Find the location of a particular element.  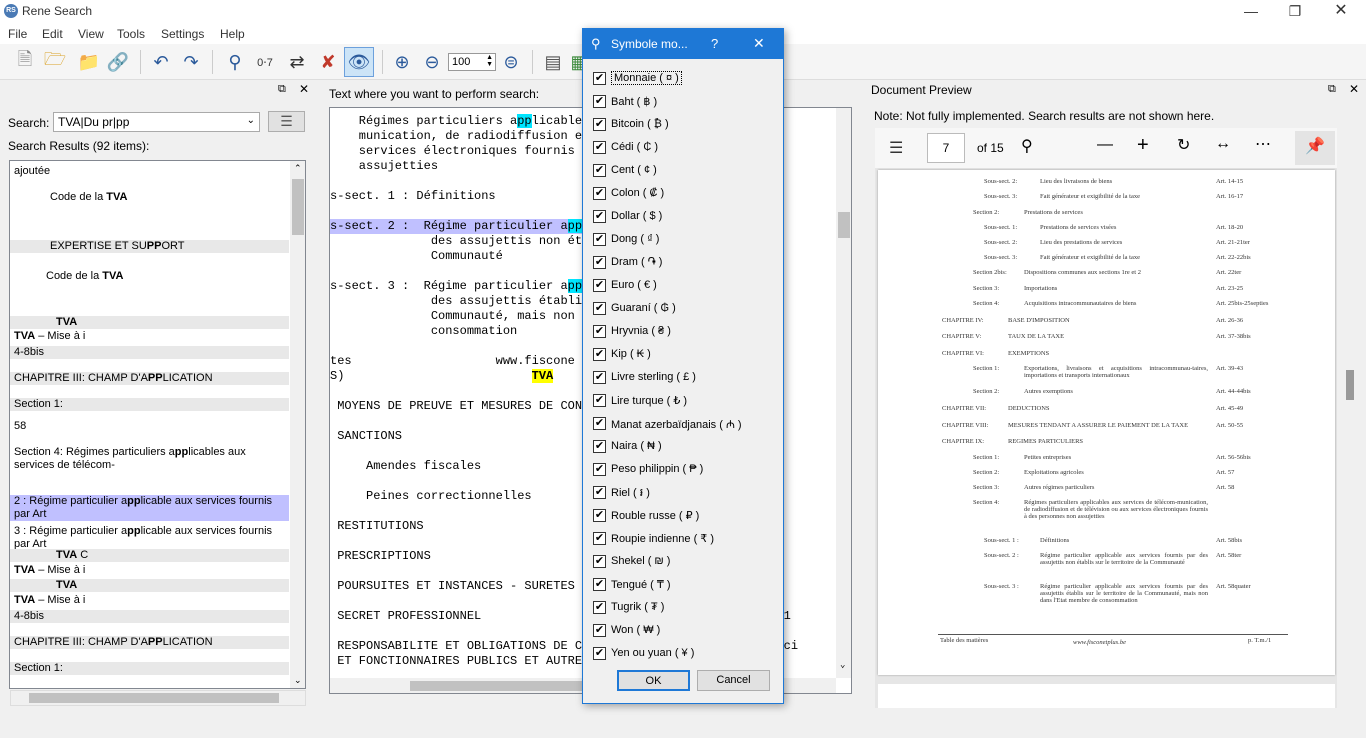

result-item: EXPERTISE ET SUPPORT is located at coordinates (149, 246).